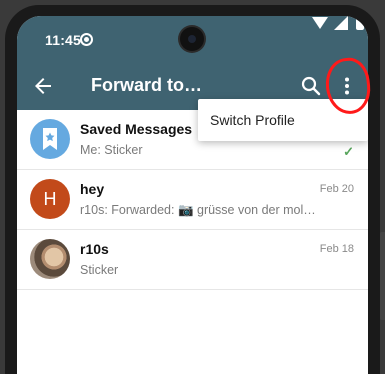  I want to click on search-button, so click(311, 86).